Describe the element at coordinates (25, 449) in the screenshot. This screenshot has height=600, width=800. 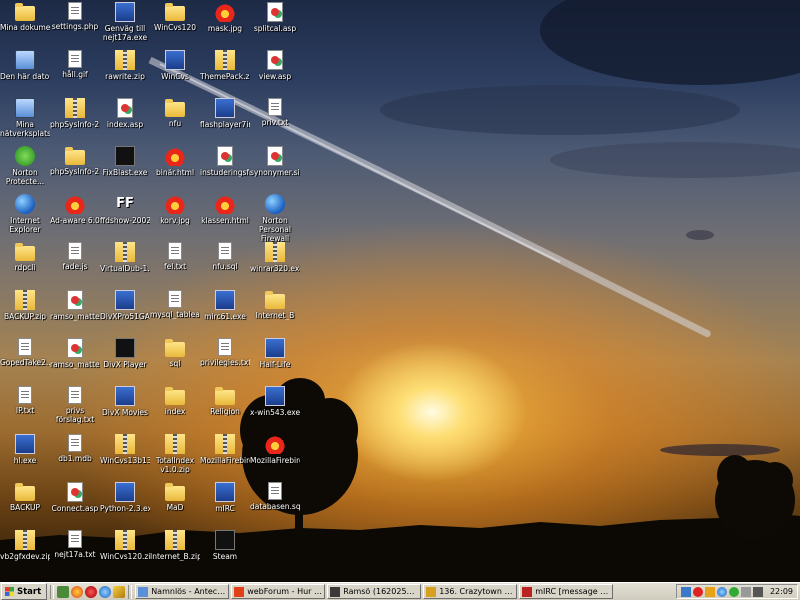
I see `desktop-icon: hl.exe` at that location.